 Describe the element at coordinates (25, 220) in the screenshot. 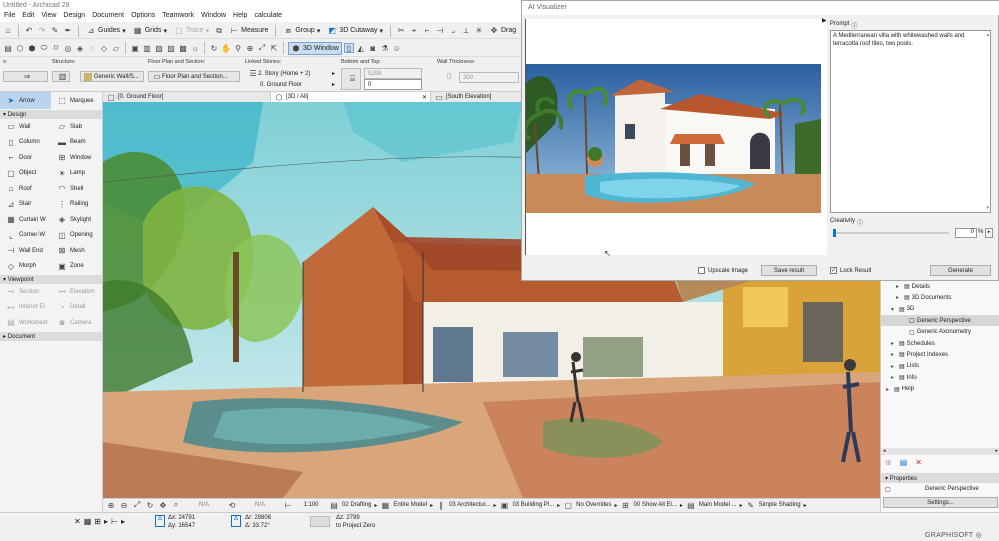

I see `curtain-w-tool: ▦ Curtain W` at that location.